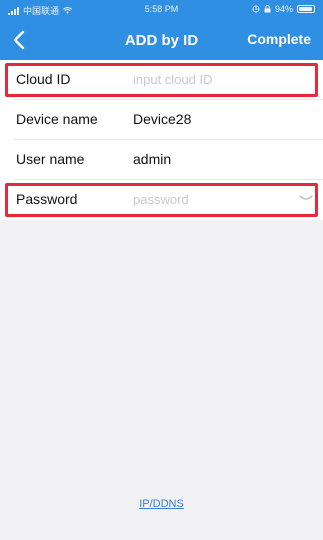 The width and height of the screenshot is (323, 540). Describe the element at coordinates (43, 79) in the screenshot. I see `cloud-id-label: Cloud ID` at that location.